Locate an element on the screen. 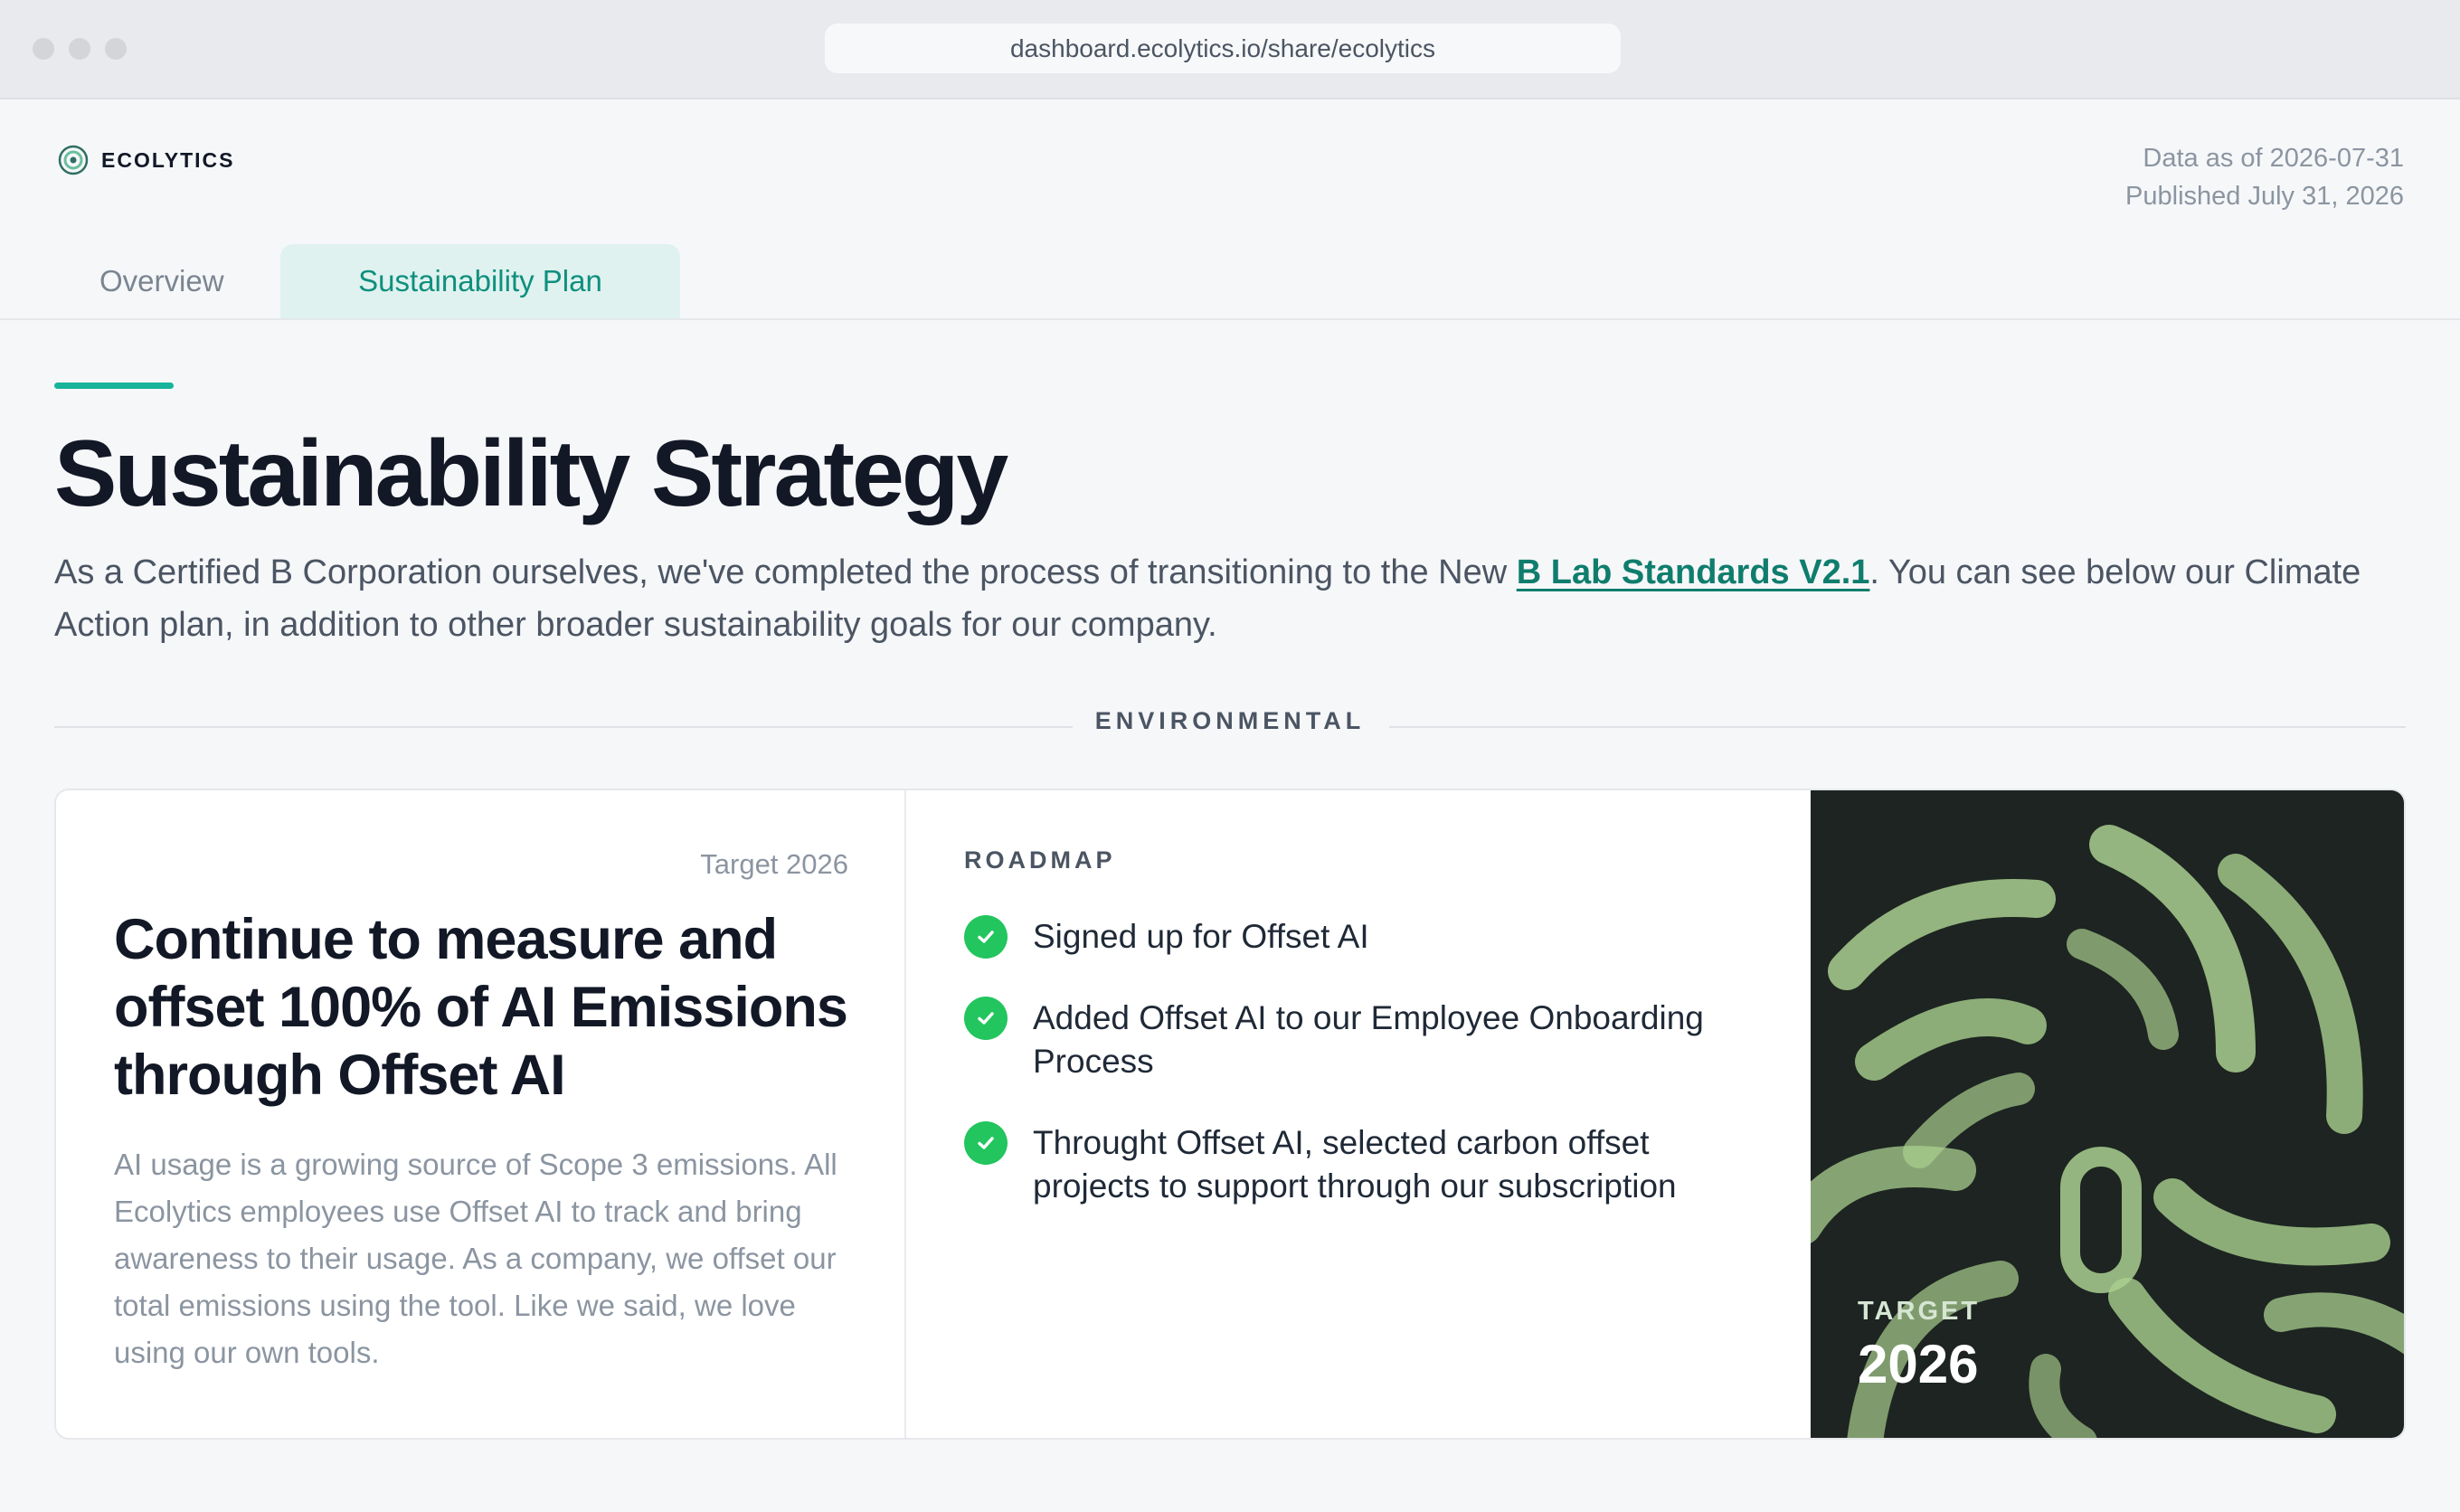  window-close-dot is located at coordinates (44, 49).